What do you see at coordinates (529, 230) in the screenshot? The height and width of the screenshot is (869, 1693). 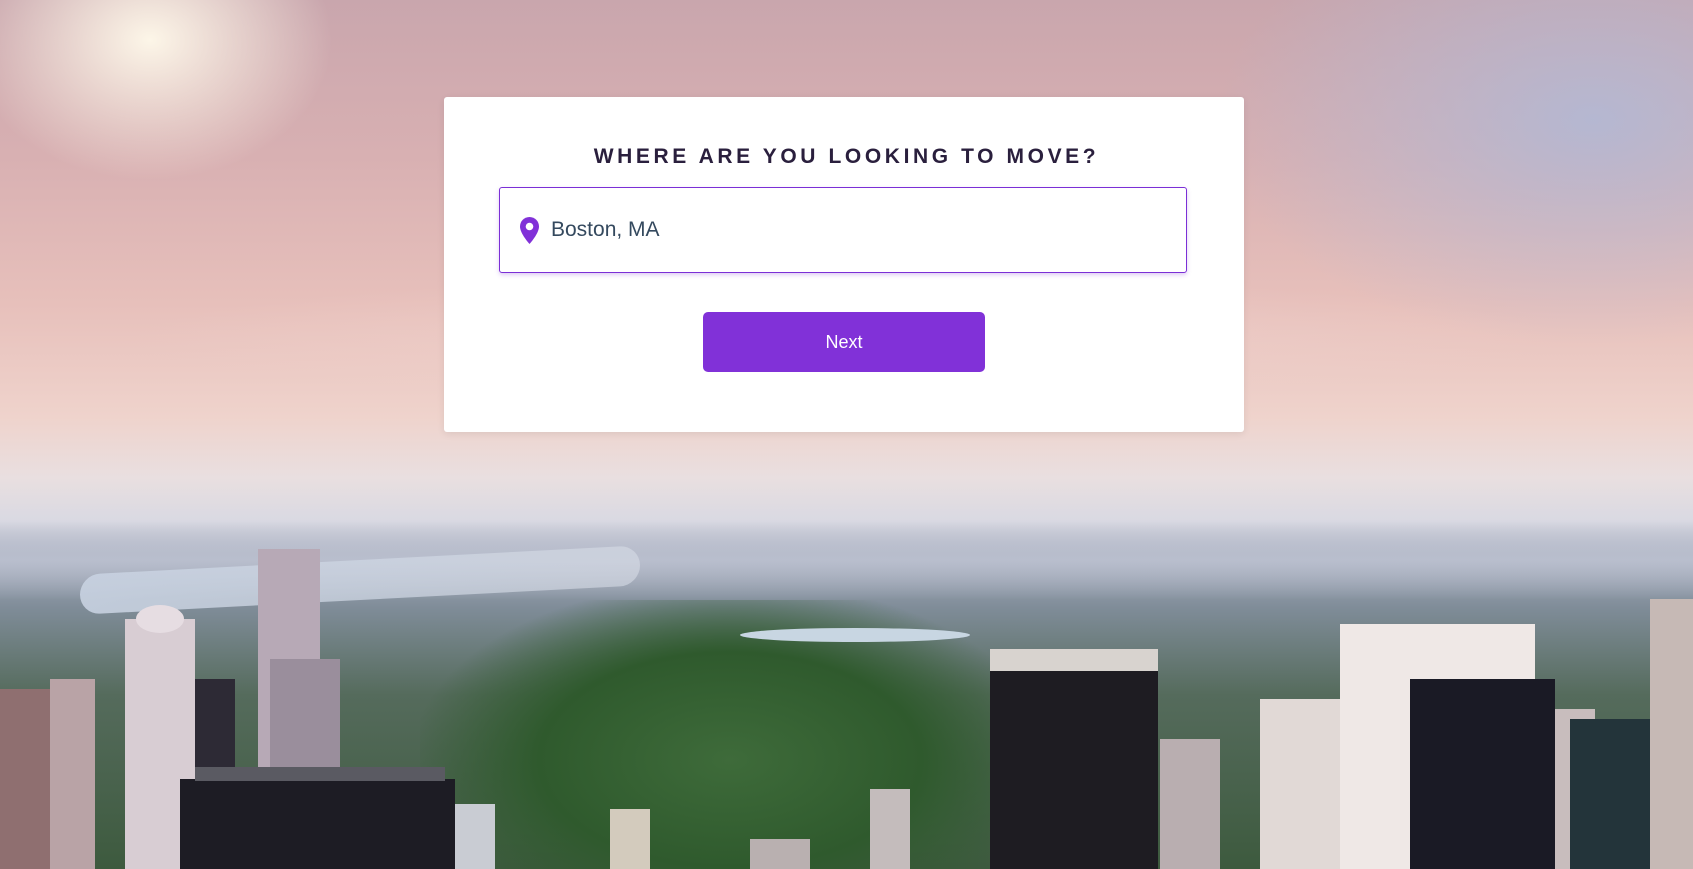 I see `map-pin-icon` at bounding box center [529, 230].